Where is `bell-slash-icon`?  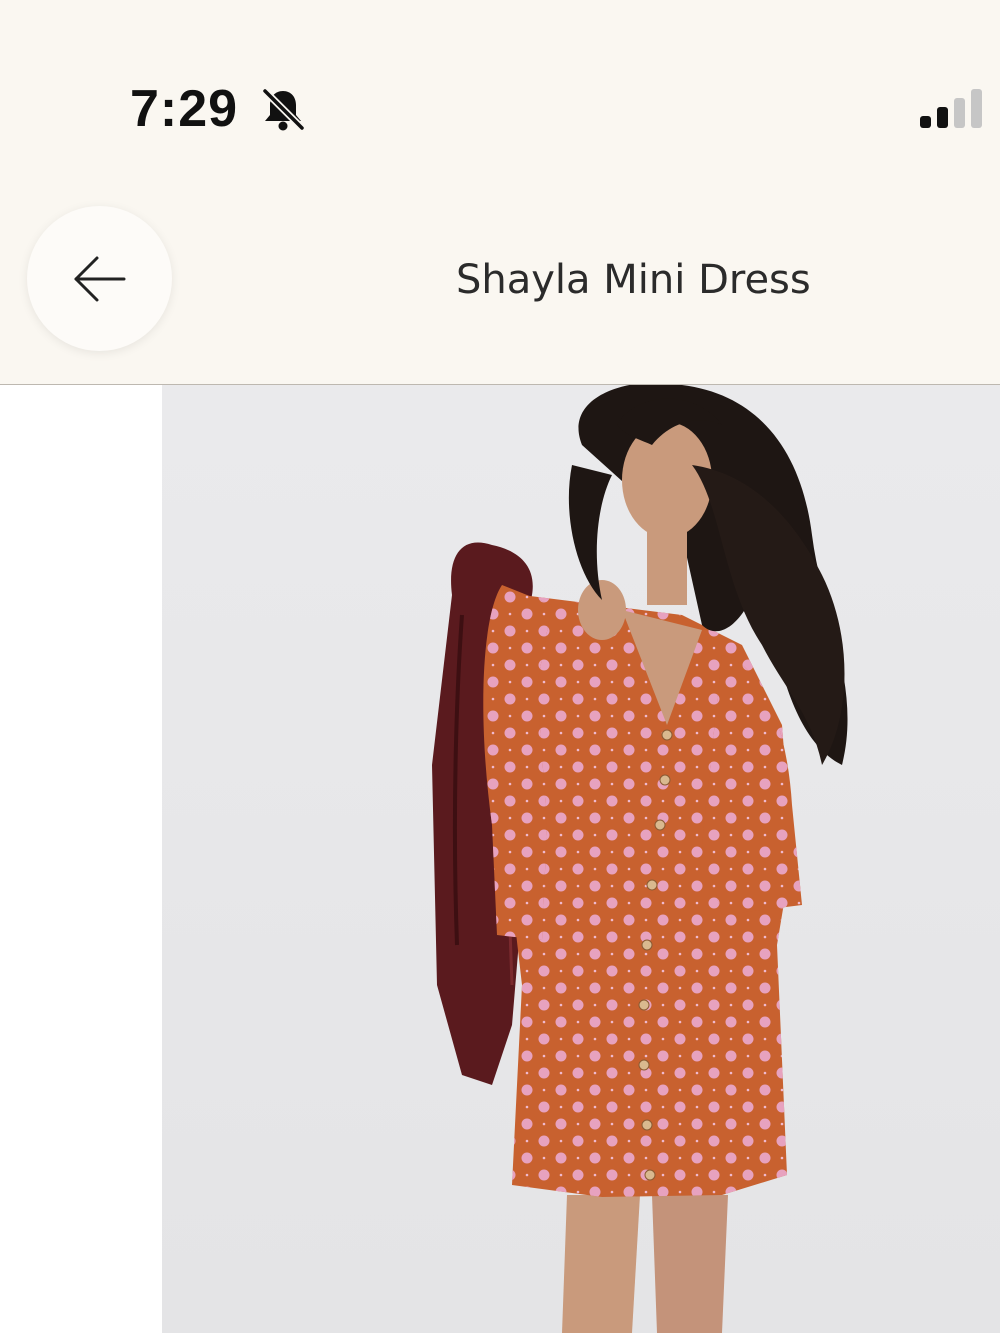 bell-slash-icon is located at coordinates (283, 109).